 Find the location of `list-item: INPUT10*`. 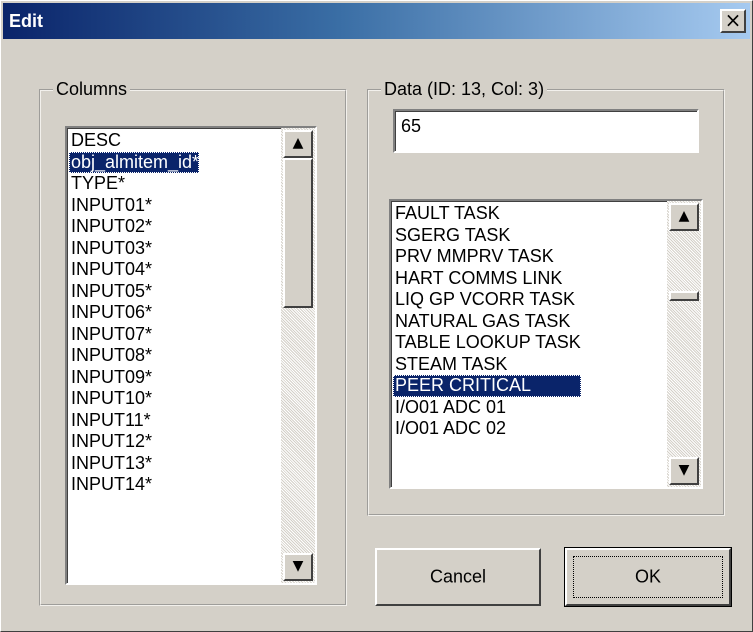

list-item: INPUT10* is located at coordinates (134, 399).